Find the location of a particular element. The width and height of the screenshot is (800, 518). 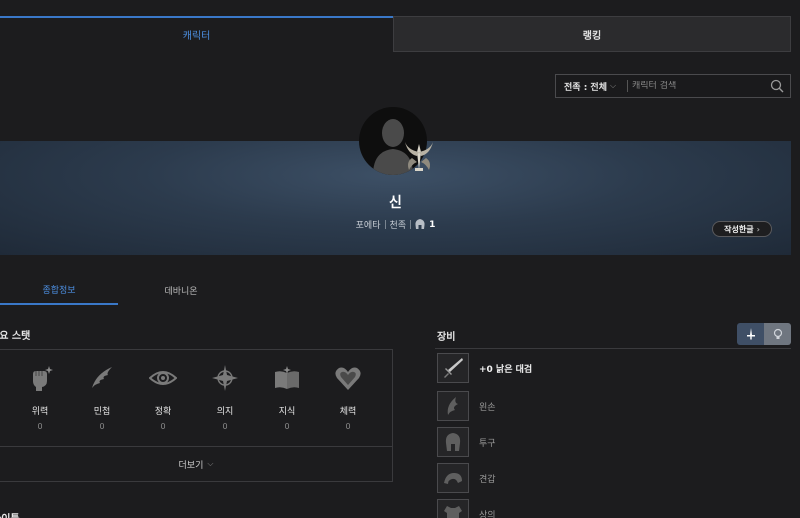

more-label: 더보기 is located at coordinates (191, 465).